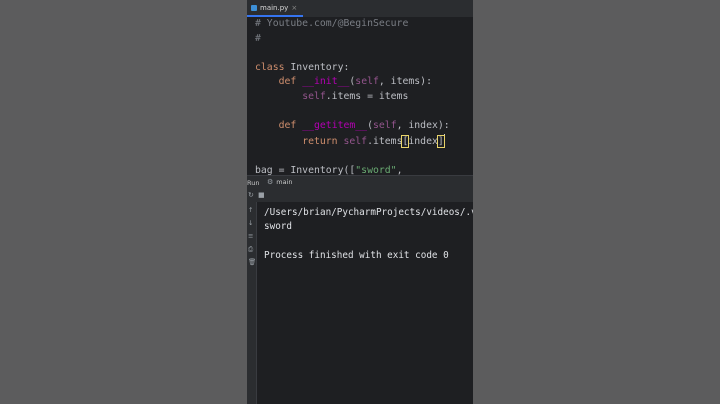 The height and width of the screenshot is (404, 720). I want to click on code-comment-line: # Youtube.com/@BeginSecure, so click(332, 23).